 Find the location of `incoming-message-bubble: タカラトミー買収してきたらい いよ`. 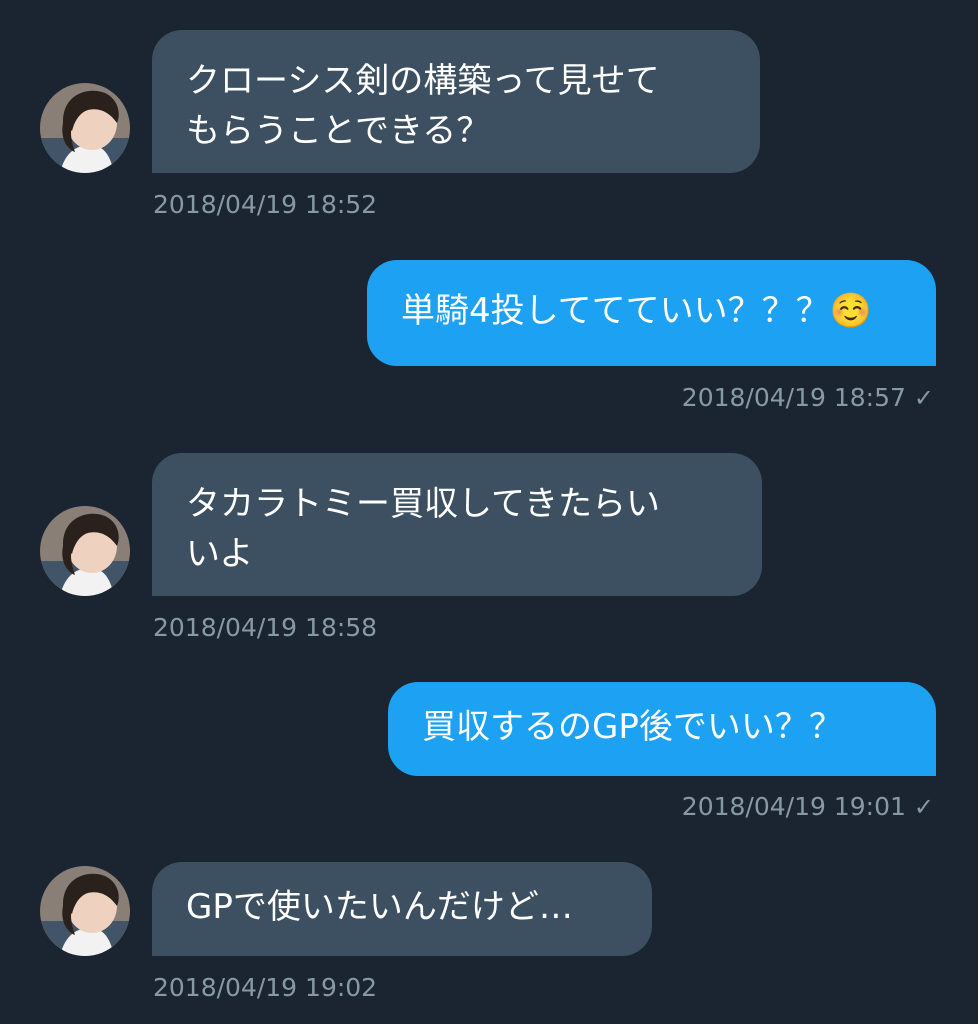

incoming-message-bubble: タカラトミー買収してきたらい いよ is located at coordinates (457, 524).